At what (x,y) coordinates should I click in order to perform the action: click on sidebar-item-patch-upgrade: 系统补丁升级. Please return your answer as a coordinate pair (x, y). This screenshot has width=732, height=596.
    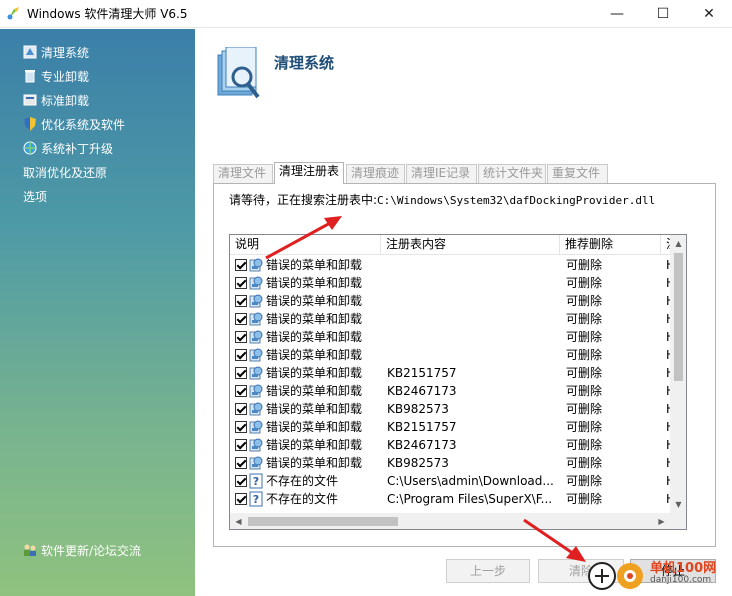
    Looking at the image, I should click on (67, 148).